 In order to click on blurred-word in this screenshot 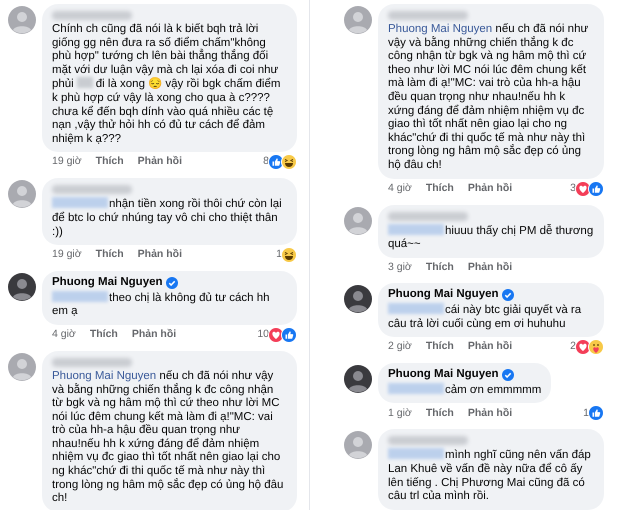, I will do `click(84, 82)`.